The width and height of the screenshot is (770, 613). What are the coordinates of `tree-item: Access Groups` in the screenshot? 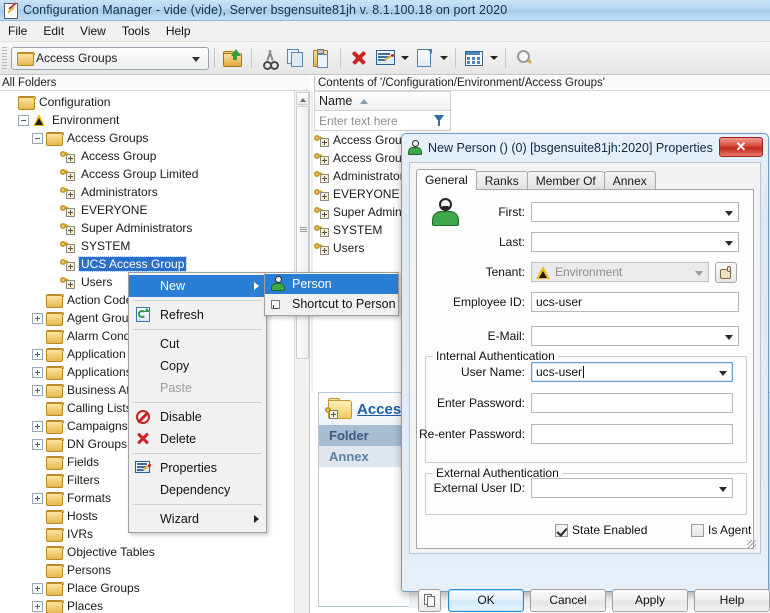 It's located at (147, 138).